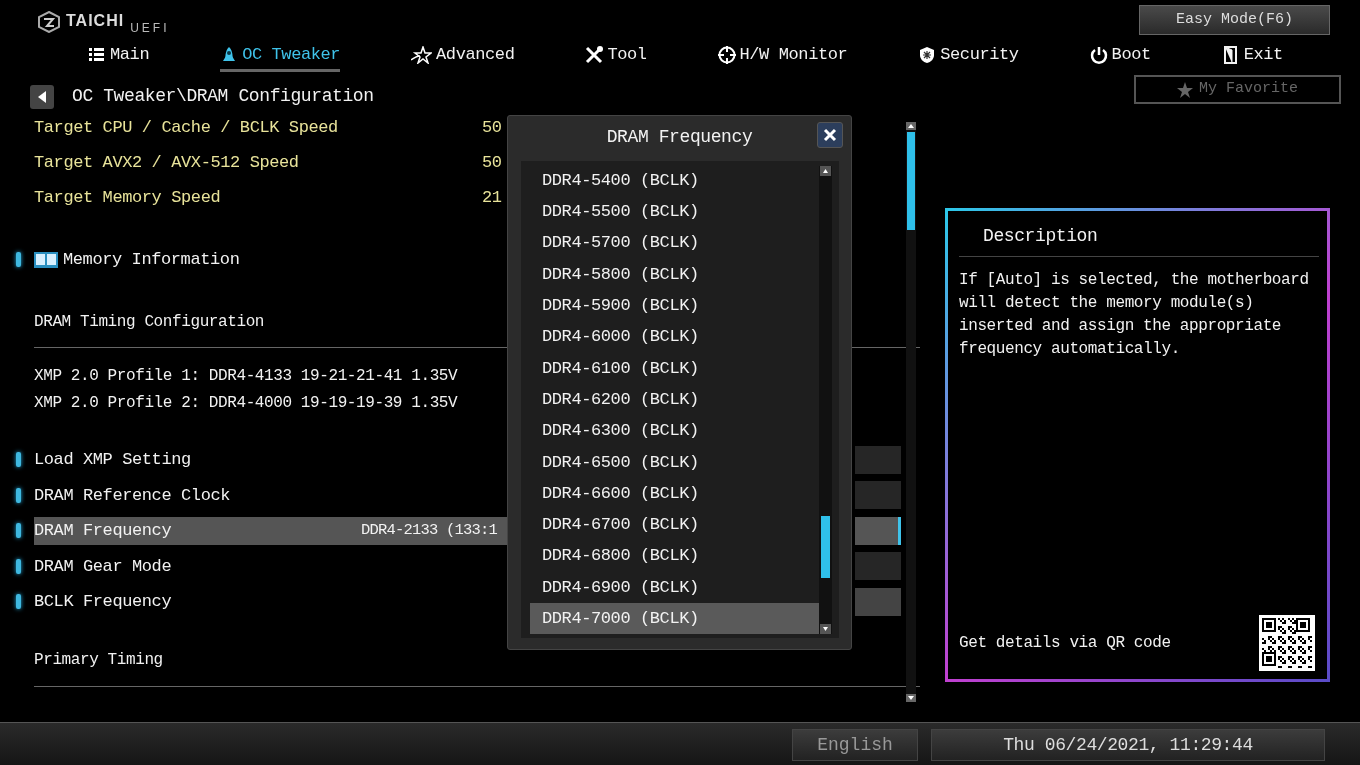  I want to click on close-button, so click(830, 135).